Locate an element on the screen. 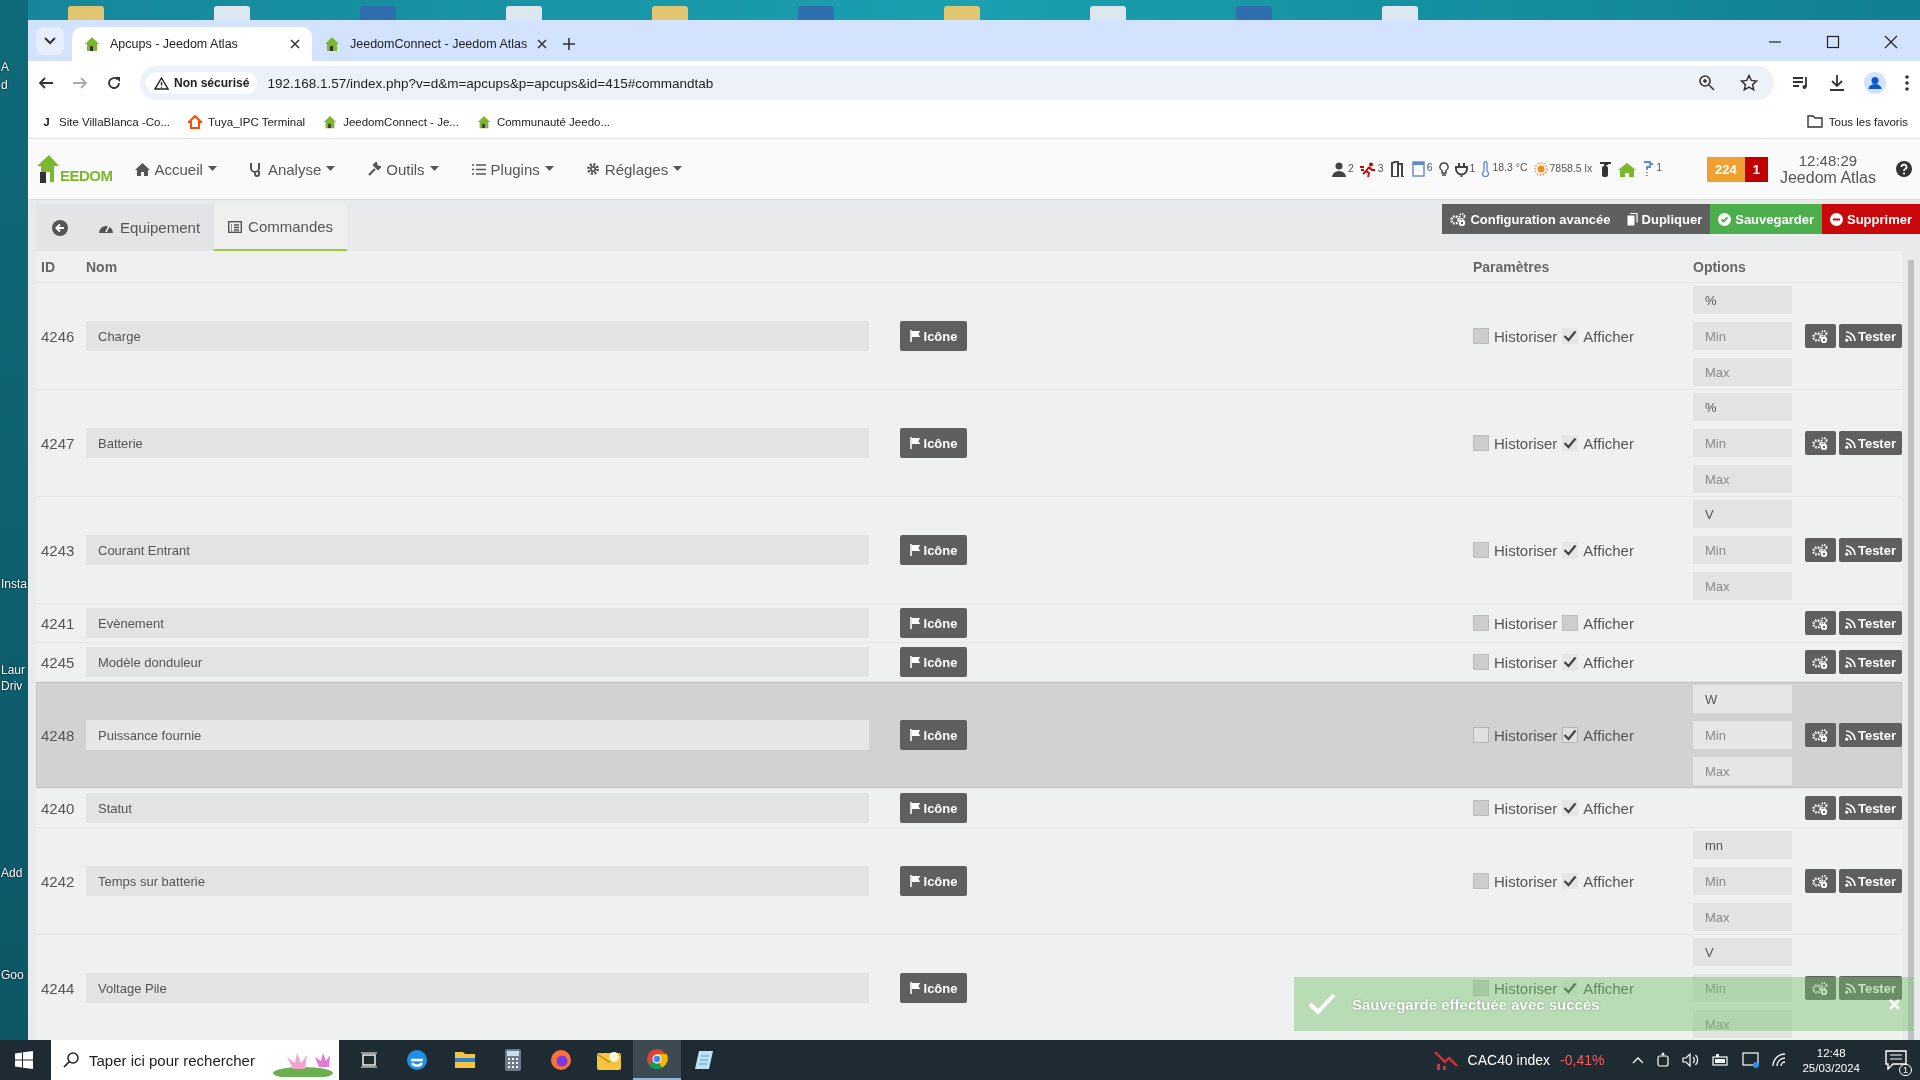 This screenshot has height=1080, width=1920. status-widget: 18.3 °C is located at coordinates (1504, 169).